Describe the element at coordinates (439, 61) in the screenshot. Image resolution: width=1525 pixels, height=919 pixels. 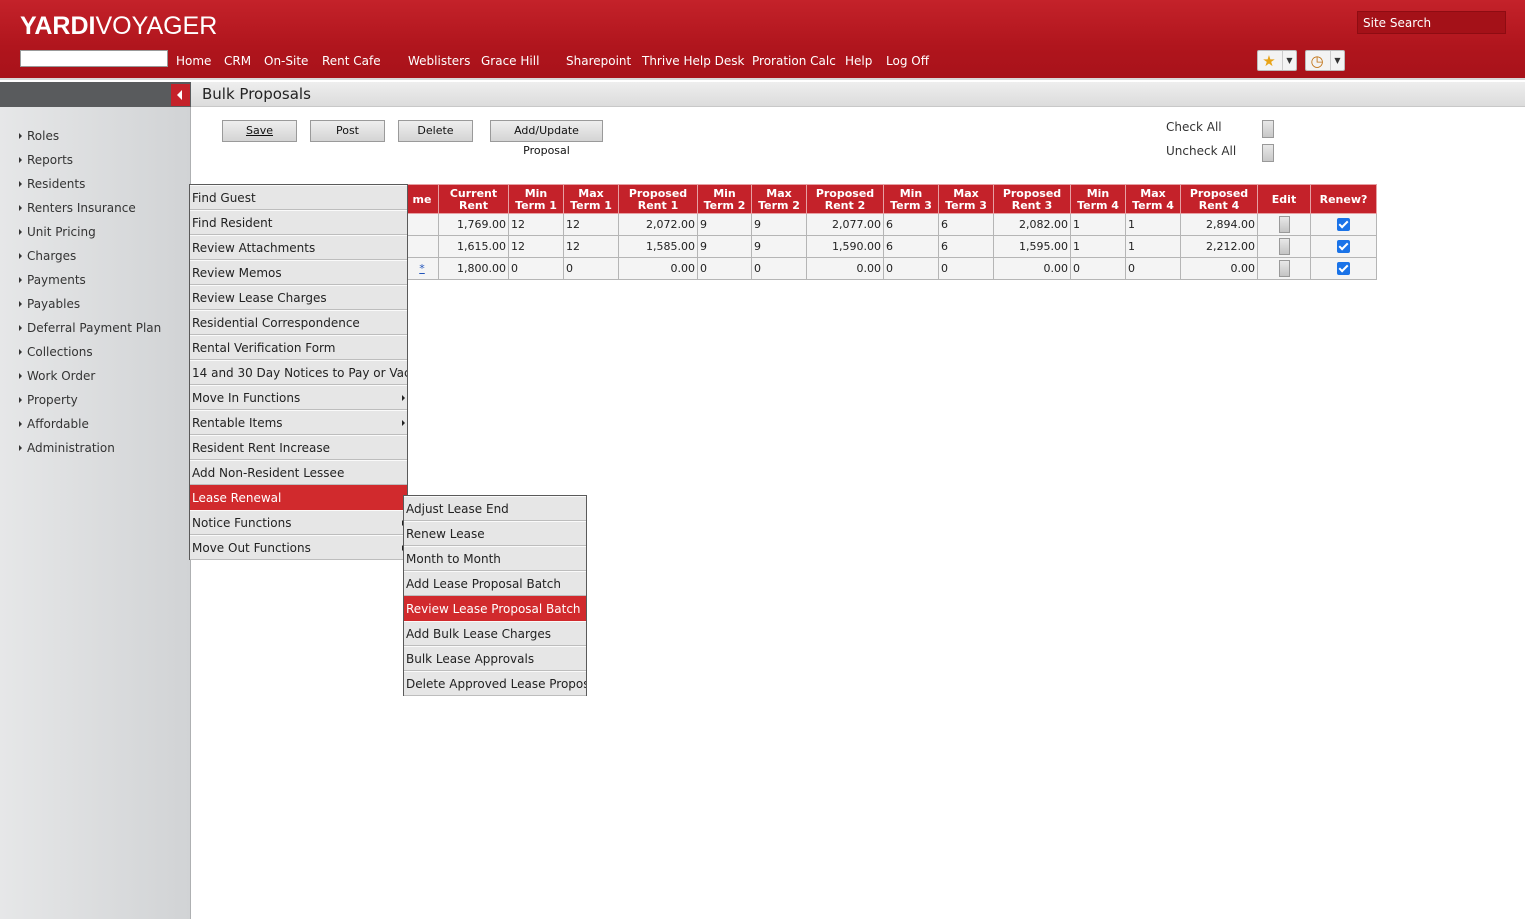
I see `nav-weblisters: Weblisters` at that location.